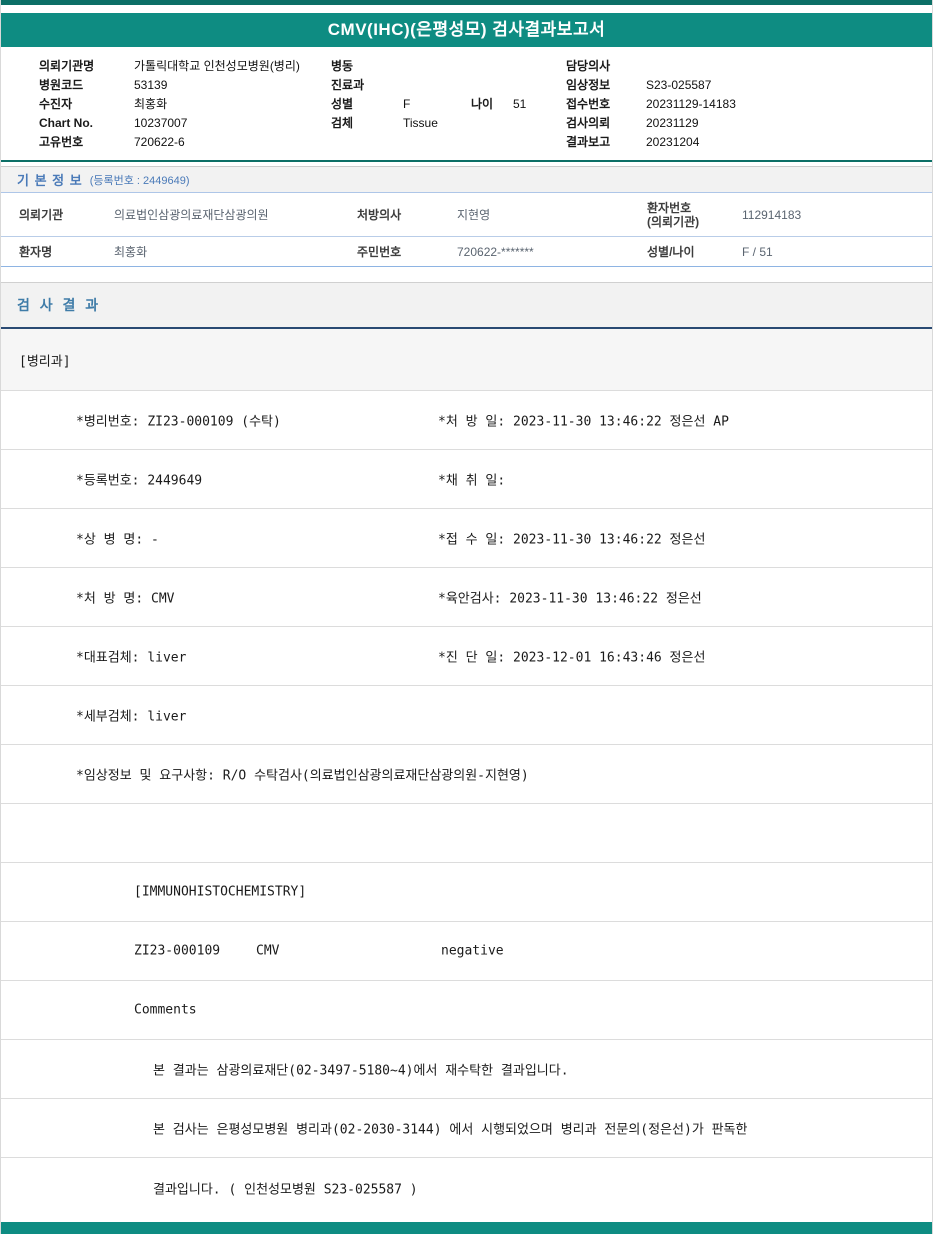  I want to click on field-label: 접수번호, so click(588, 104).